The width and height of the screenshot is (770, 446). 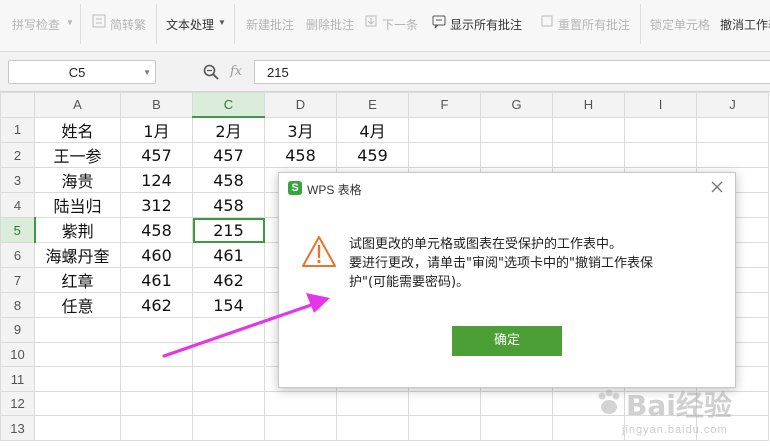 I want to click on column-header: J, so click(x=732, y=105).